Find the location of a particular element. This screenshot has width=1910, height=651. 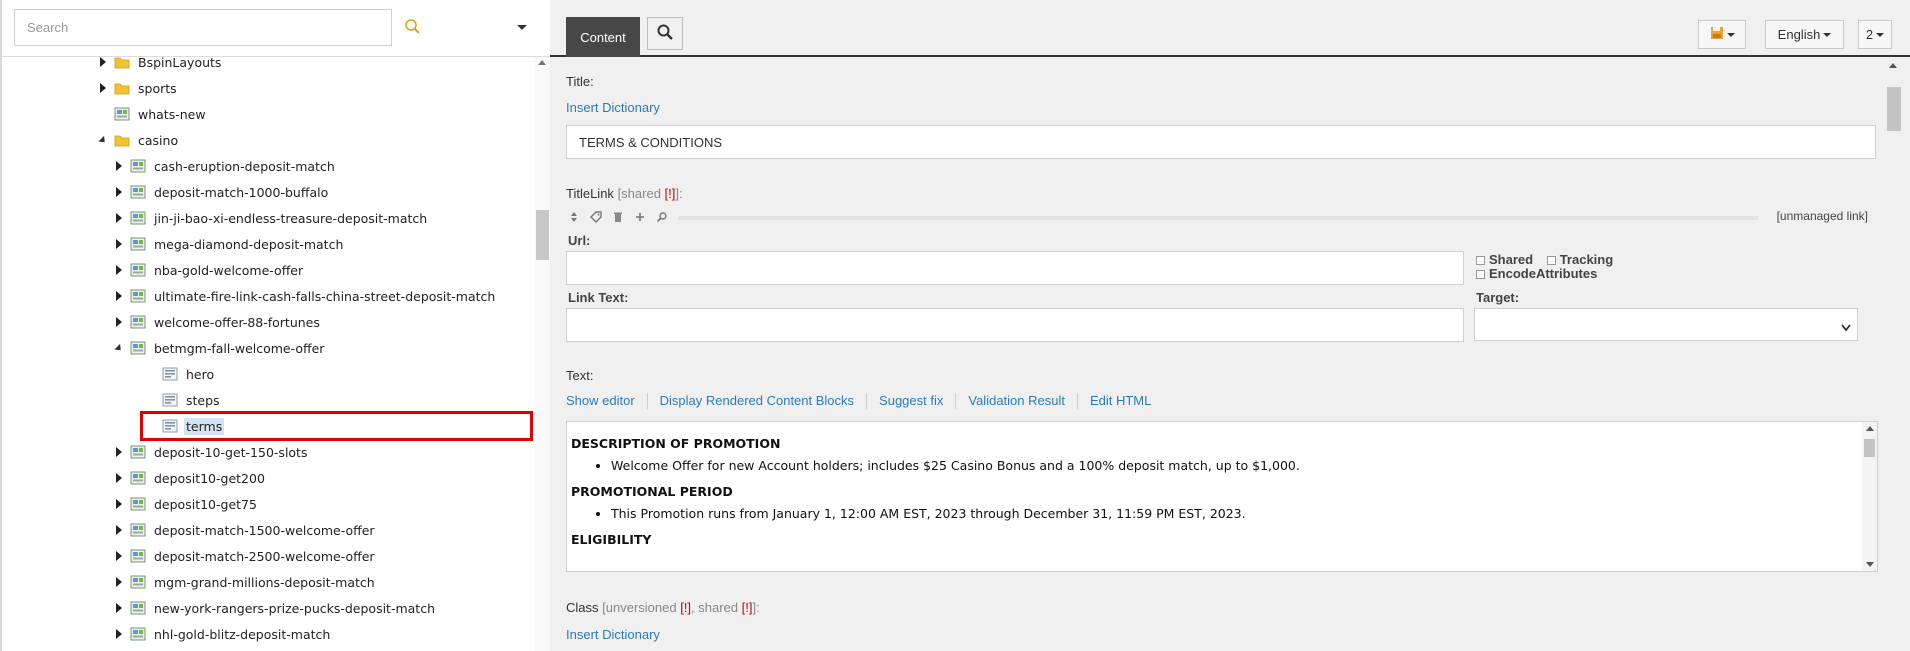

tree-node: deposit-10-get-150-slots is located at coordinates (211, 452).